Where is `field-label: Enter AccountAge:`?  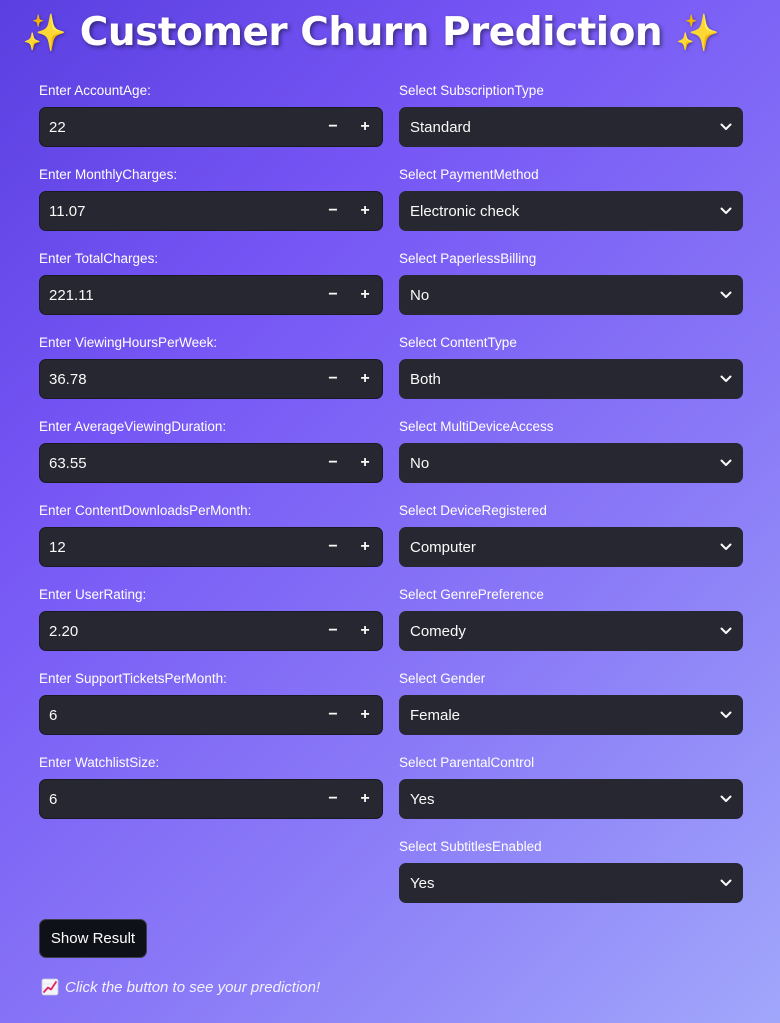
field-label: Enter AccountAge: is located at coordinates (95, 90).